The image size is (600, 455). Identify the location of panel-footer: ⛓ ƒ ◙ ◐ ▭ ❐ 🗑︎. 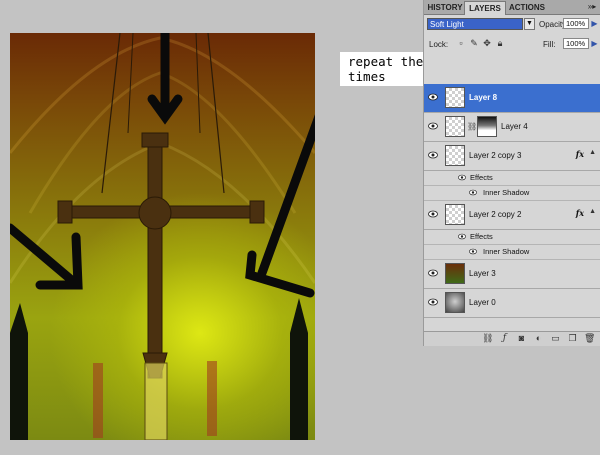
(512, 338).